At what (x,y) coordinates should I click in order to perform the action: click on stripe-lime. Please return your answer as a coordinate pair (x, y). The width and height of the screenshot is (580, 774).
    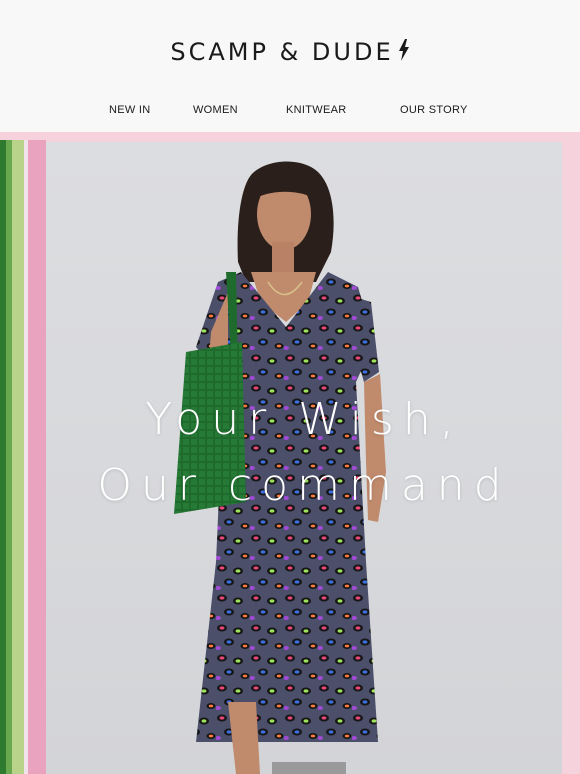
    Looking at the image, I should click on (18, 457).